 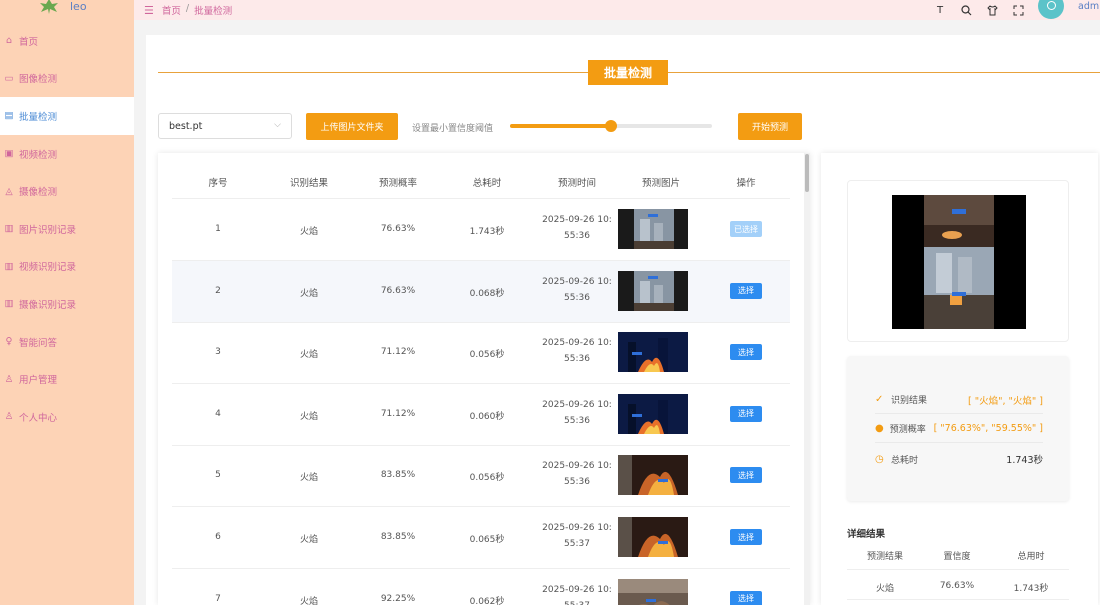 I want to click on admin-username: admin, so click(x=1089, y=6).